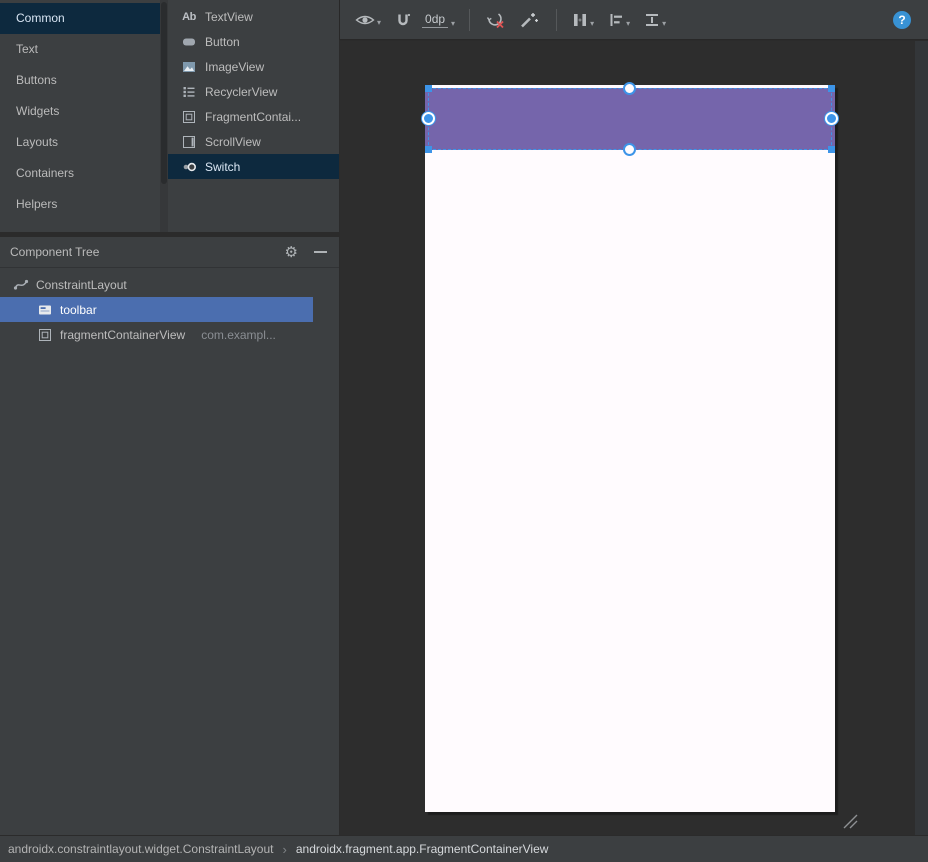  What do you see at coordinates (831, 118) in the screenshot?
I see `constraint-anchor-right` at bounding box center [831, 118].